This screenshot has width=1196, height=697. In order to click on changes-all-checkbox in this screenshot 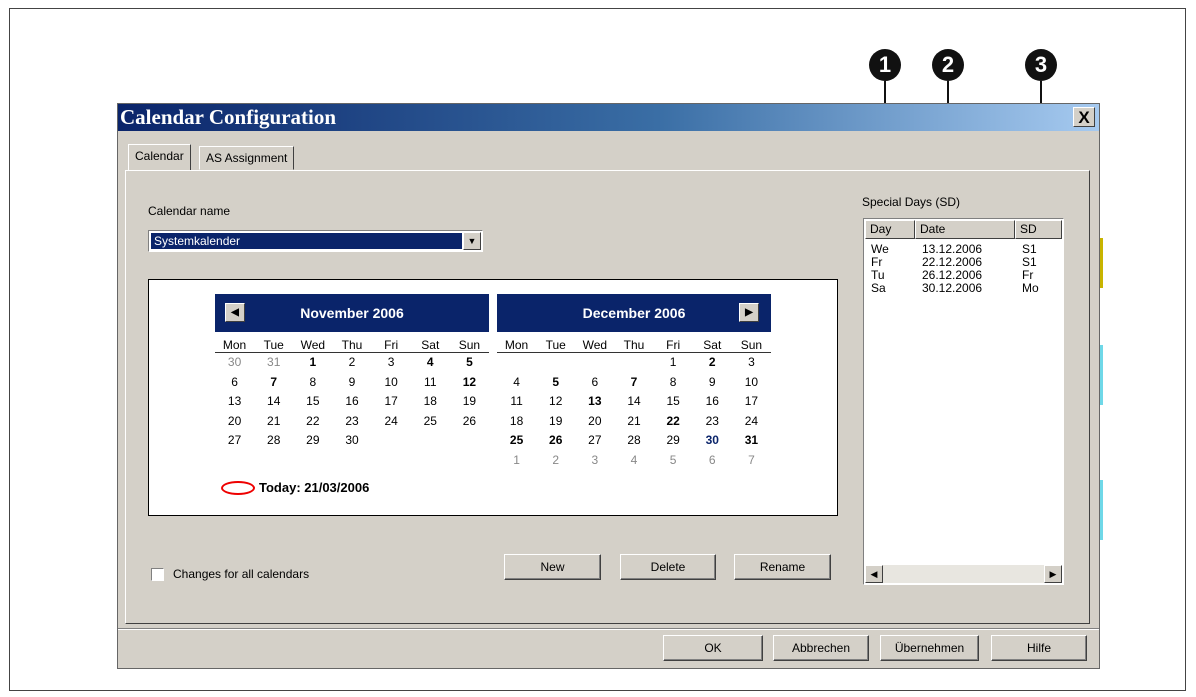, I will do `click(157, 574)`.